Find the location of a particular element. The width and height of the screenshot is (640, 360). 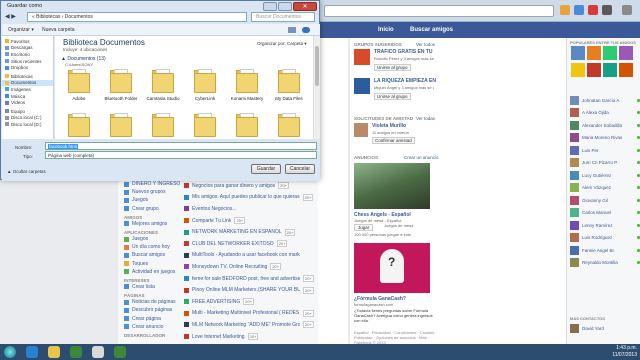

contact-row: Fannie Angel Br. is located at coordinates (605, 250).